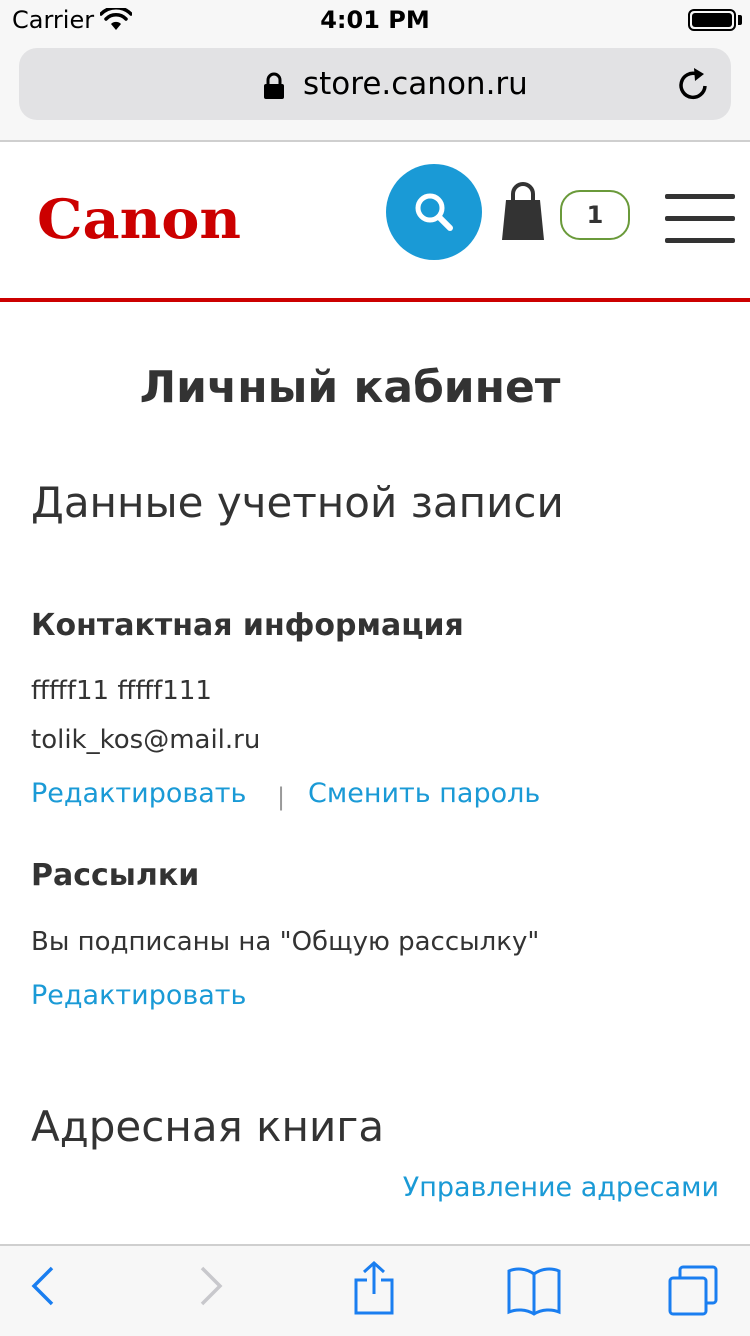  What do you see at coordinates (595, 215) in the screenshot?
I see `cart-count-badge: 1` at bounding box center [595, 215].